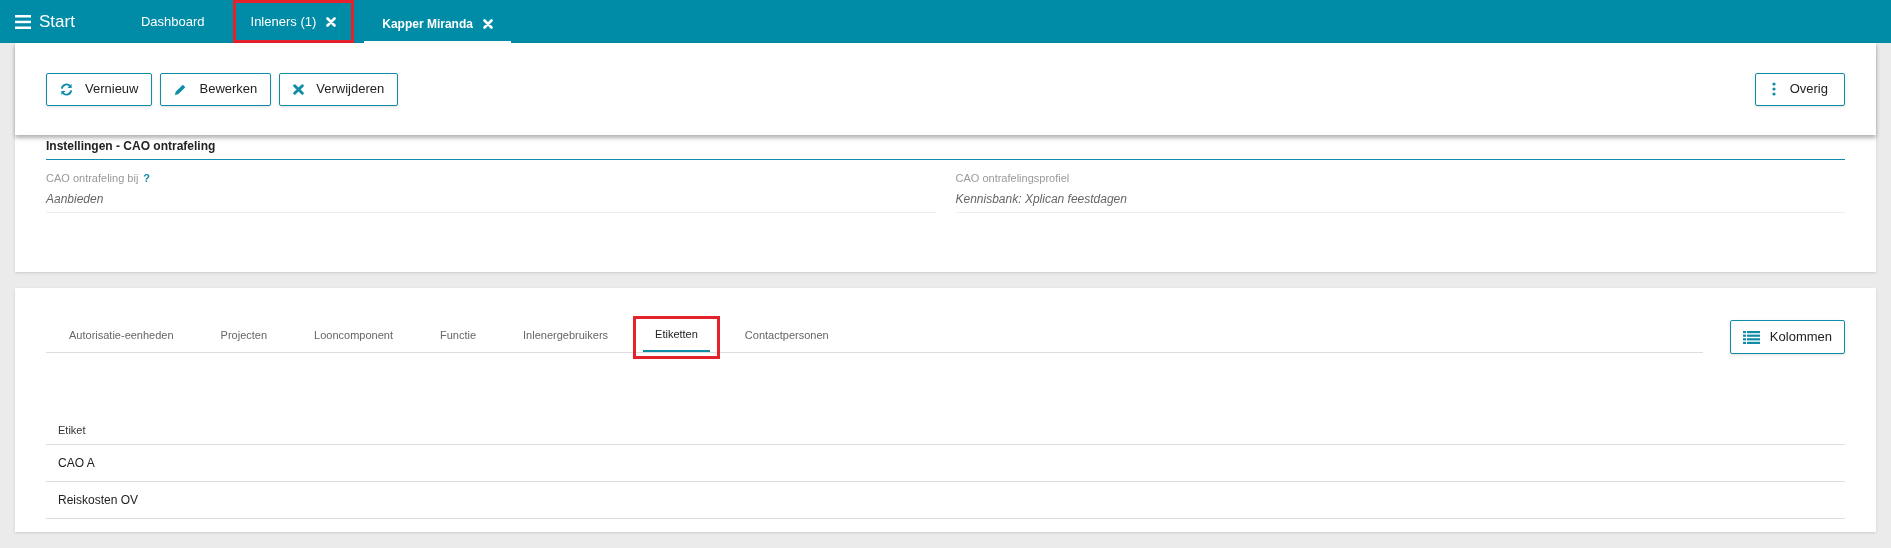 This screenshot has height=548, width=1891. What do you see at coordinates (1773, 89) in the screenshot?
I see `more-icon` at bounding box center [1773, 89].